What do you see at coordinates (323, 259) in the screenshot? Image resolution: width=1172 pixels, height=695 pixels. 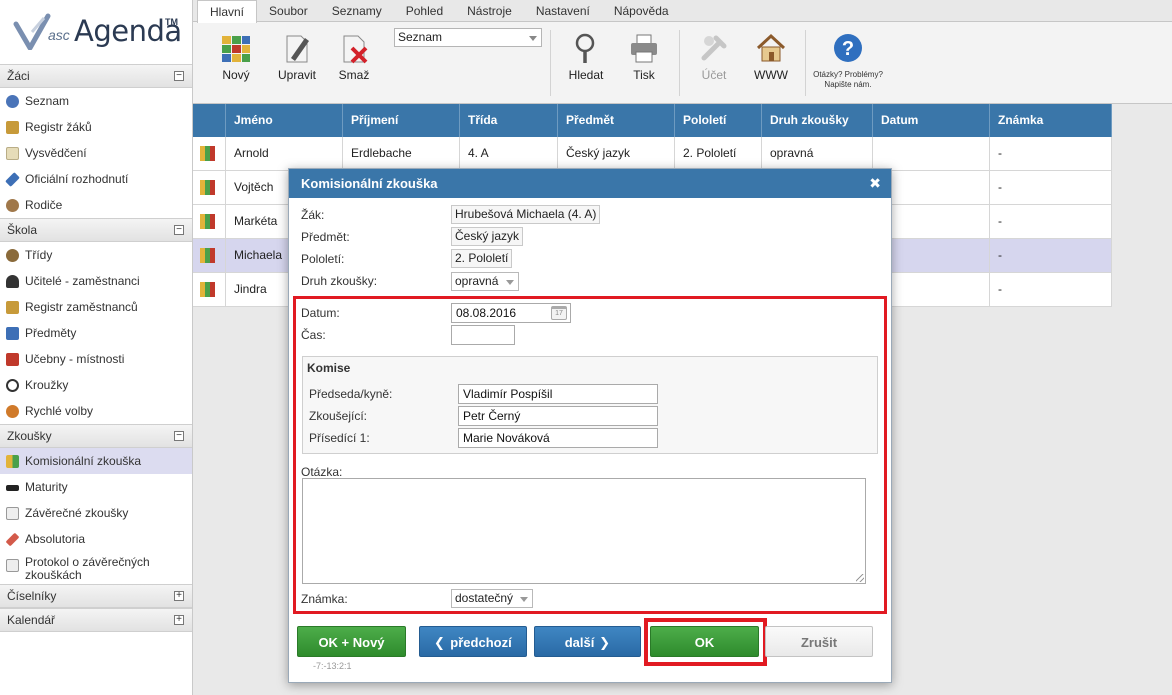 I see `term-label: Pololetí:` at bounding box center [323, 259].